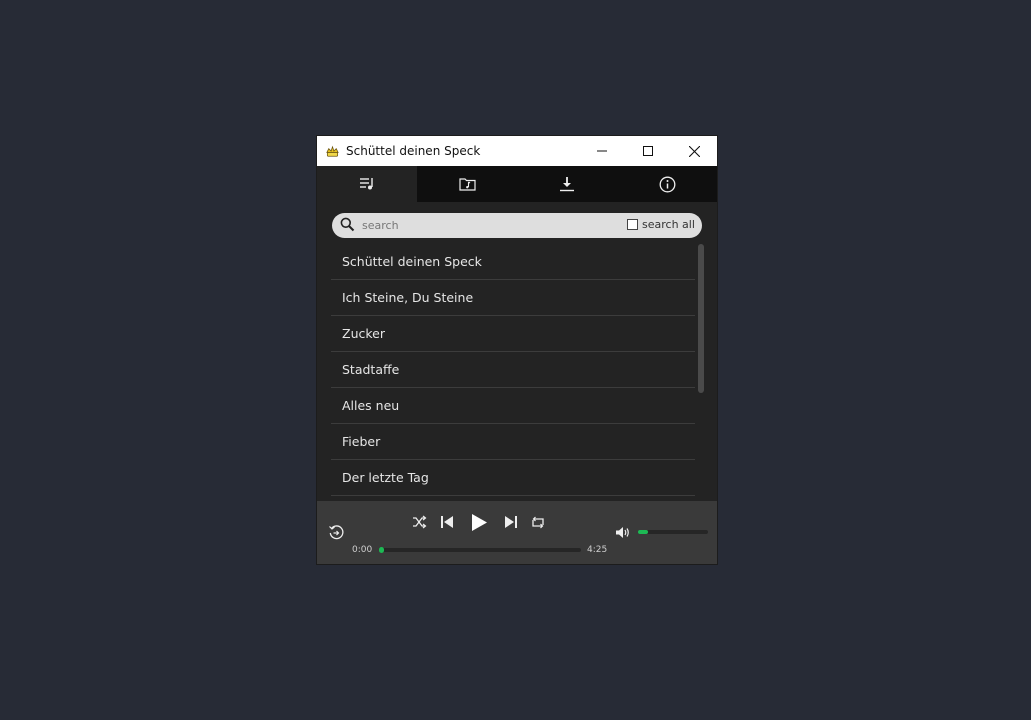 The height and width of the screenshot is (720, 1031). What do you see at coordinates (513, 442) in the screenshot?
I see `list-item: Fieber` at bounding box center [513, 442].